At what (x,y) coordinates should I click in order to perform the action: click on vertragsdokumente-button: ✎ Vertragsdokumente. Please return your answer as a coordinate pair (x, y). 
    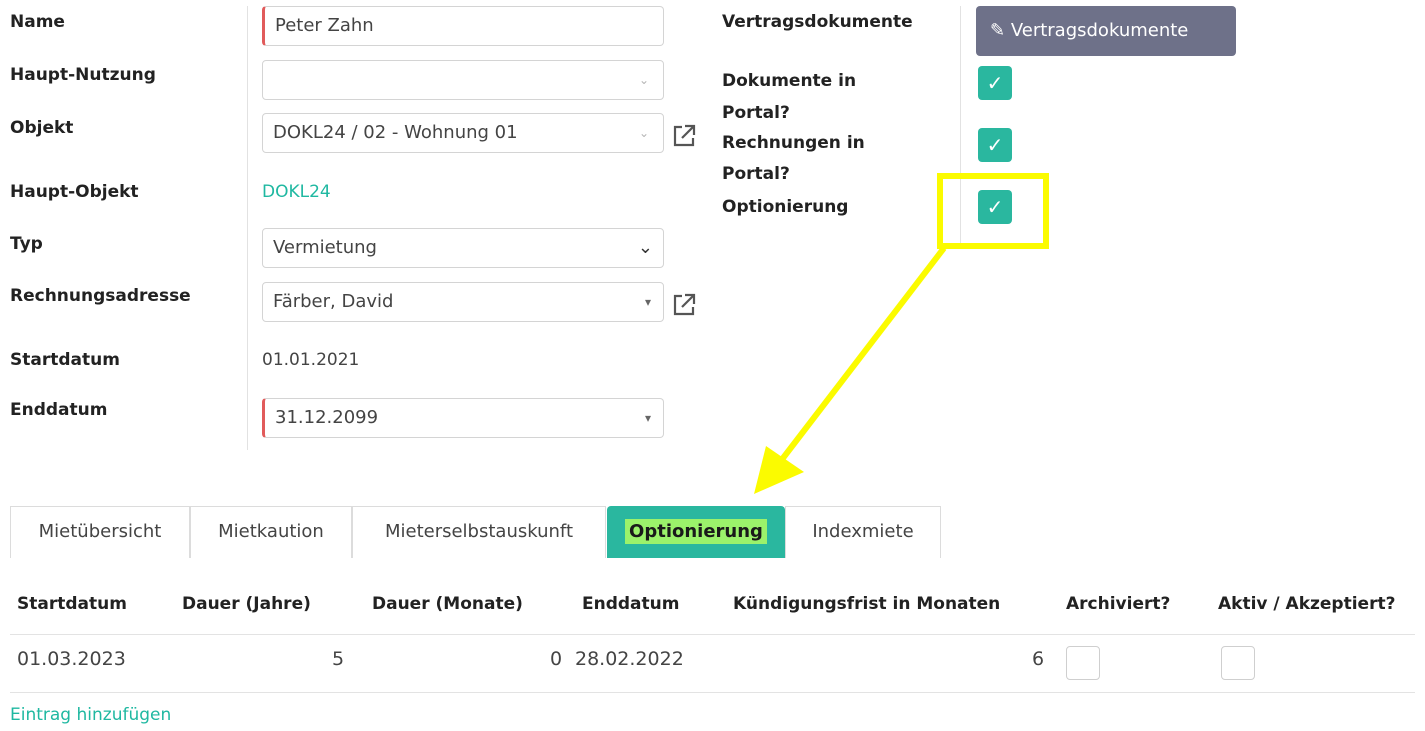
    Looking at the image, I should click on (1106, 31).